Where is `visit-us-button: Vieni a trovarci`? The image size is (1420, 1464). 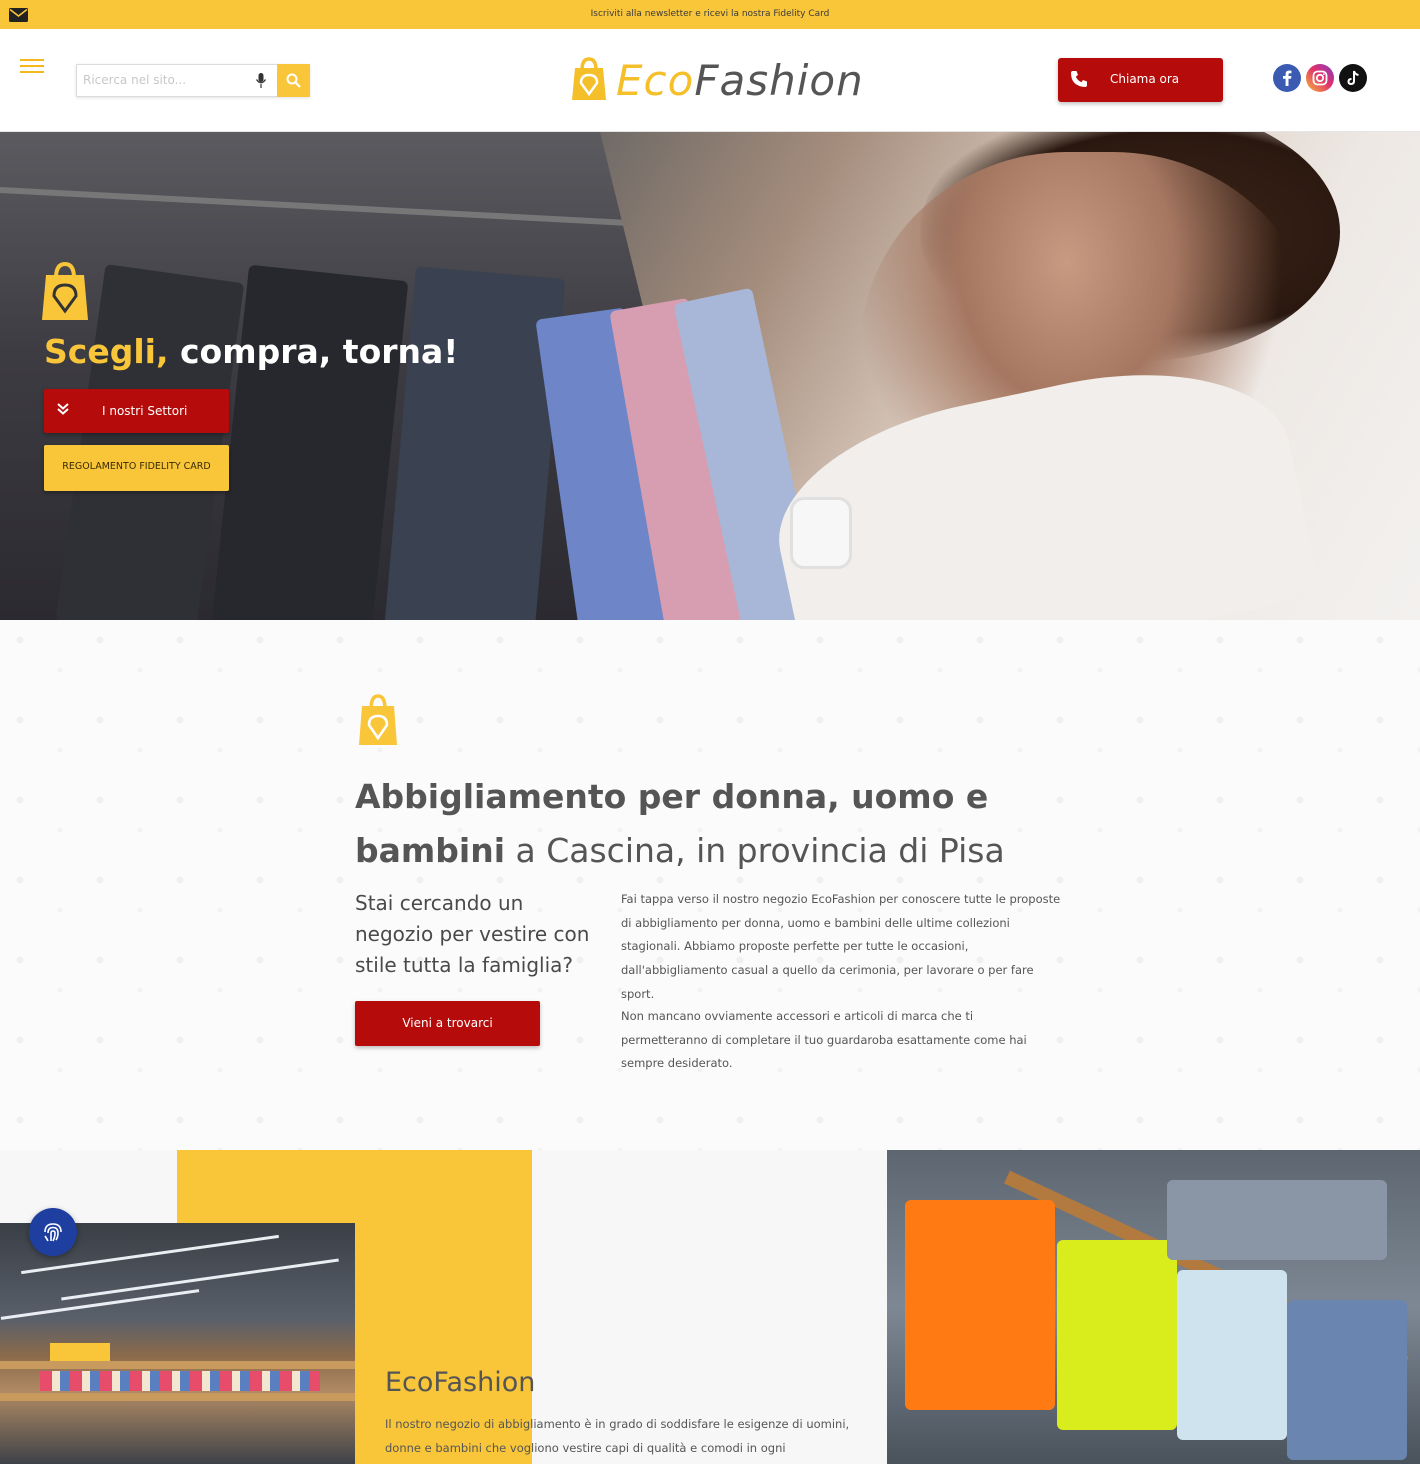
visit-us-button: Vieni a trovarci is located at coordinates (447, 1023).